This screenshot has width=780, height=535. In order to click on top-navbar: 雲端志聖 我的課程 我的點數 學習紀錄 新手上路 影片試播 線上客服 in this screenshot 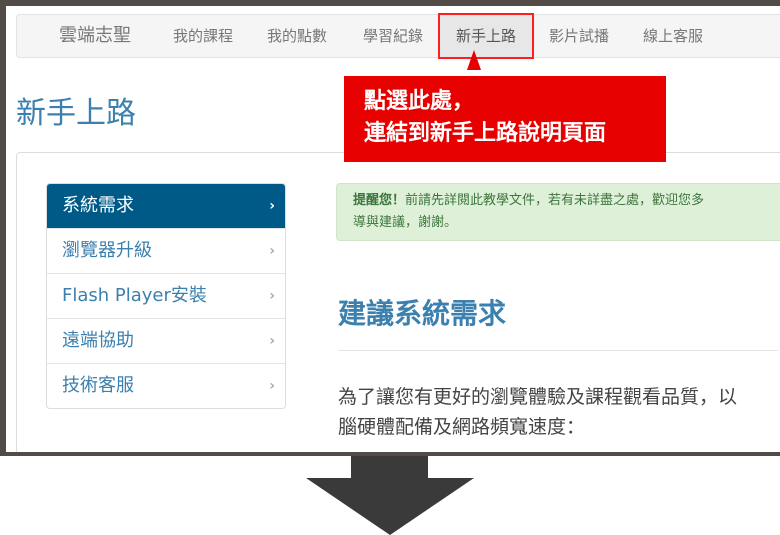, I will do `click(398, 36)`.